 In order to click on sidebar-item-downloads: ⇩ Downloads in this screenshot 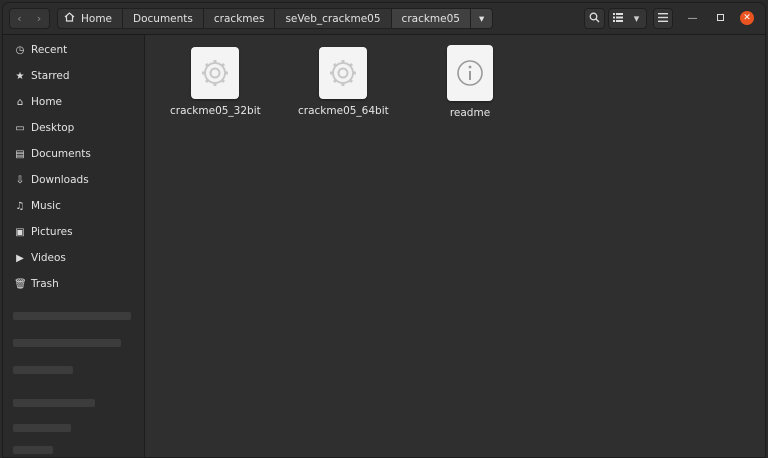, I will do `click(73, 180)`.